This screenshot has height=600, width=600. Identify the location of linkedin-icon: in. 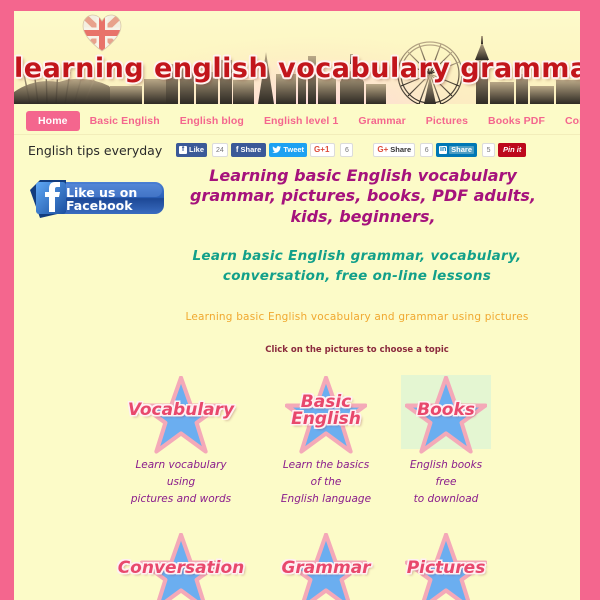
(443, 150).